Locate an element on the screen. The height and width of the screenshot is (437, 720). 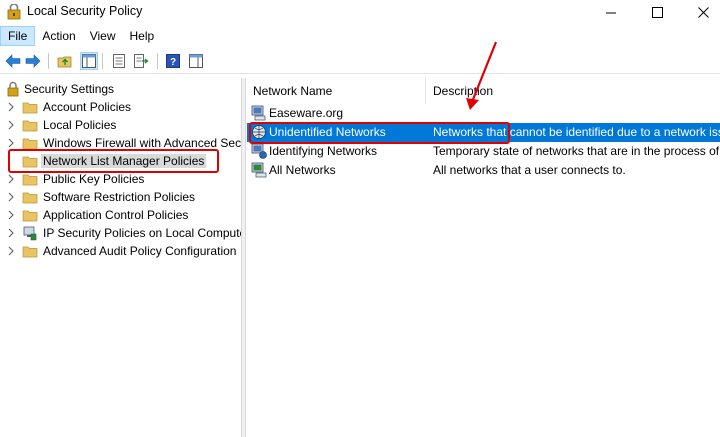
tree-item-advanced-audit-policy: Advanced Audit Policy Configuration is located at coordinates (120, 251).